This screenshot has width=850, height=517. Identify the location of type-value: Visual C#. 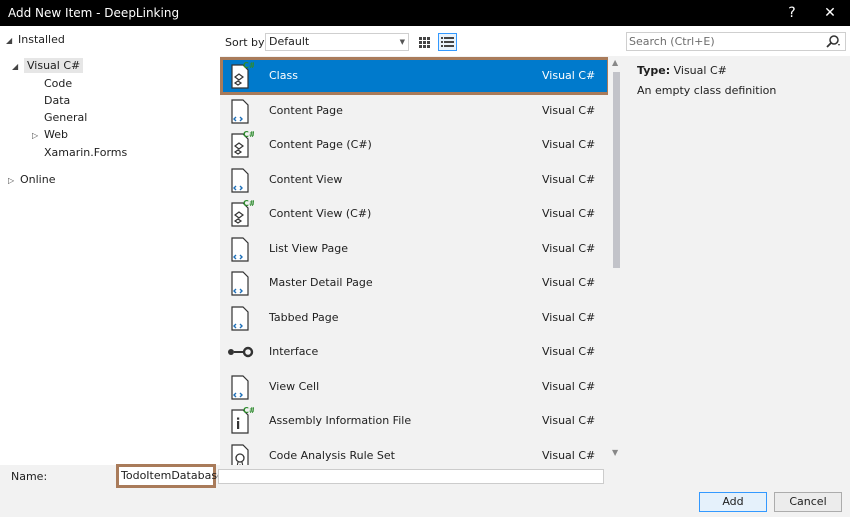
(700, 70).